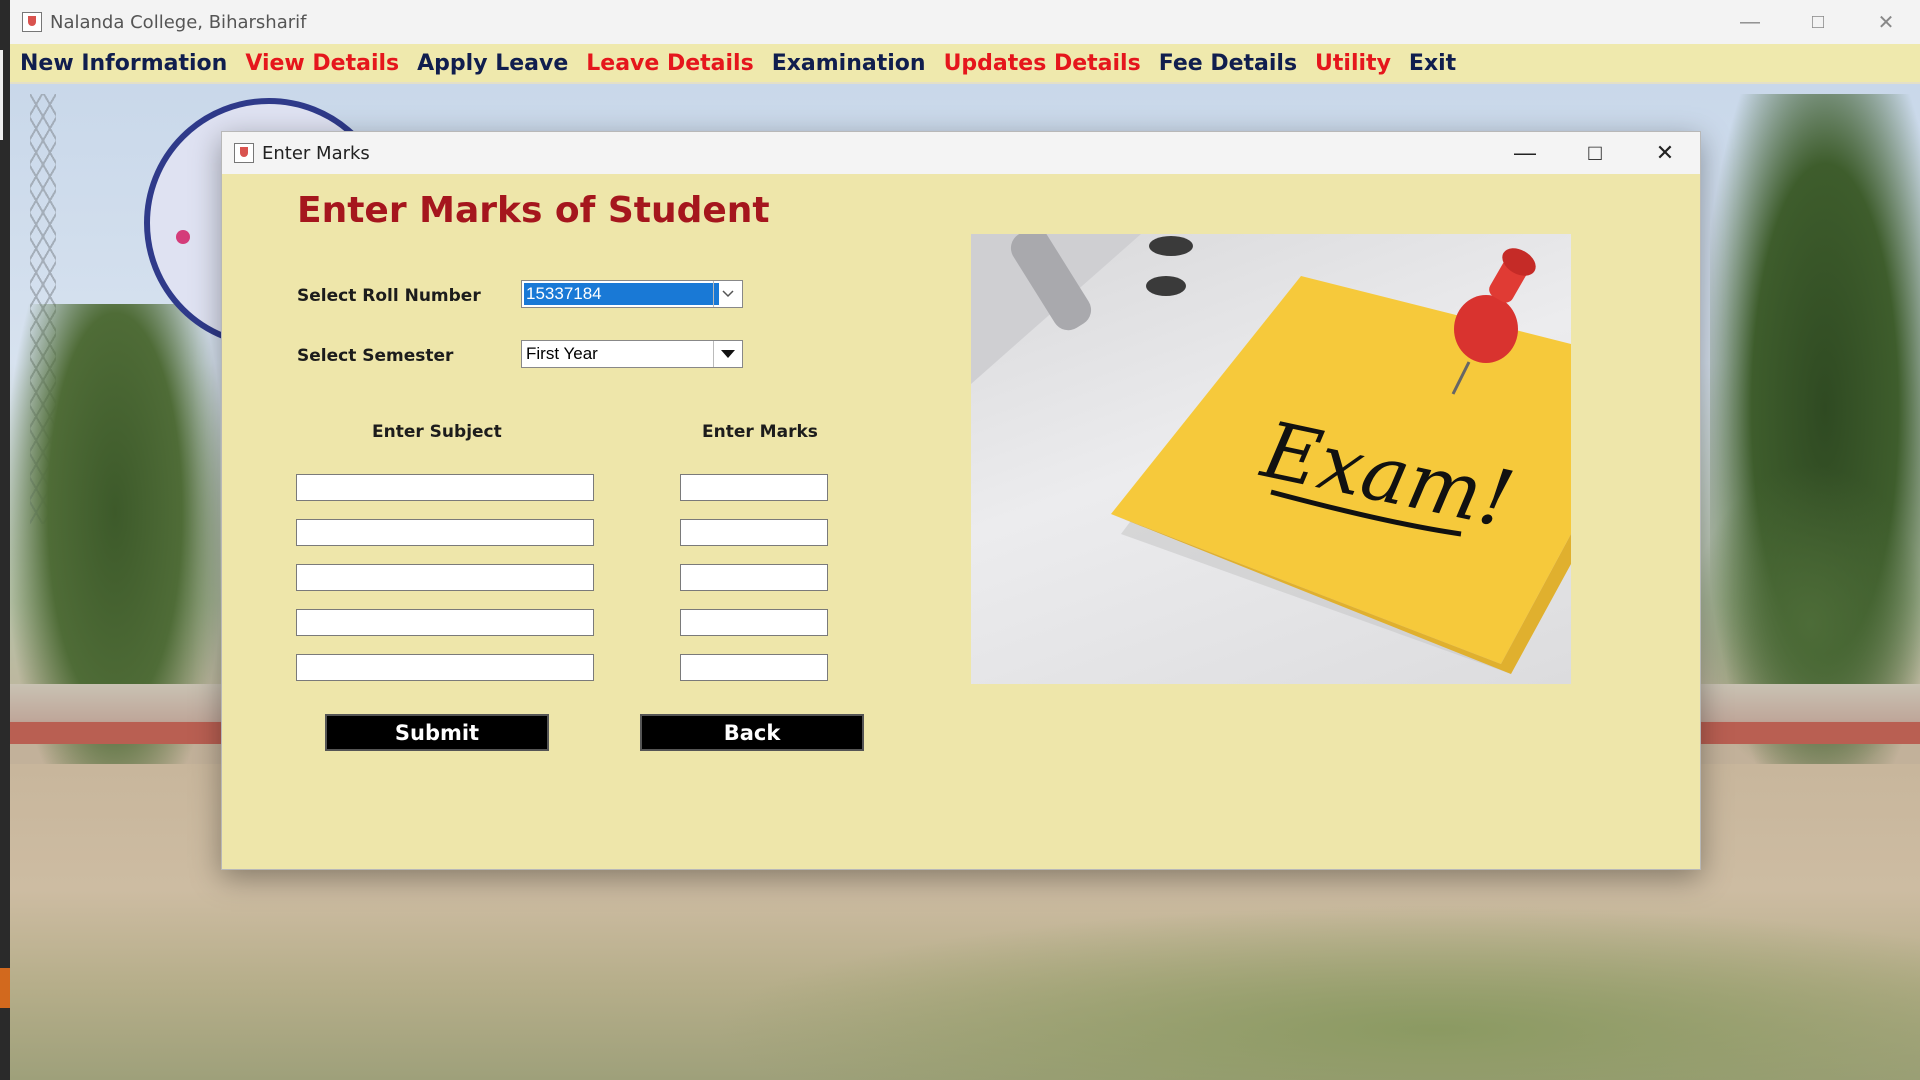 This screenshot has height=1080, width=1920. What do you see at coordinates (632, 354) in the screenshot?
I see `semester-select: First Year` at bounding box center [632, 354].